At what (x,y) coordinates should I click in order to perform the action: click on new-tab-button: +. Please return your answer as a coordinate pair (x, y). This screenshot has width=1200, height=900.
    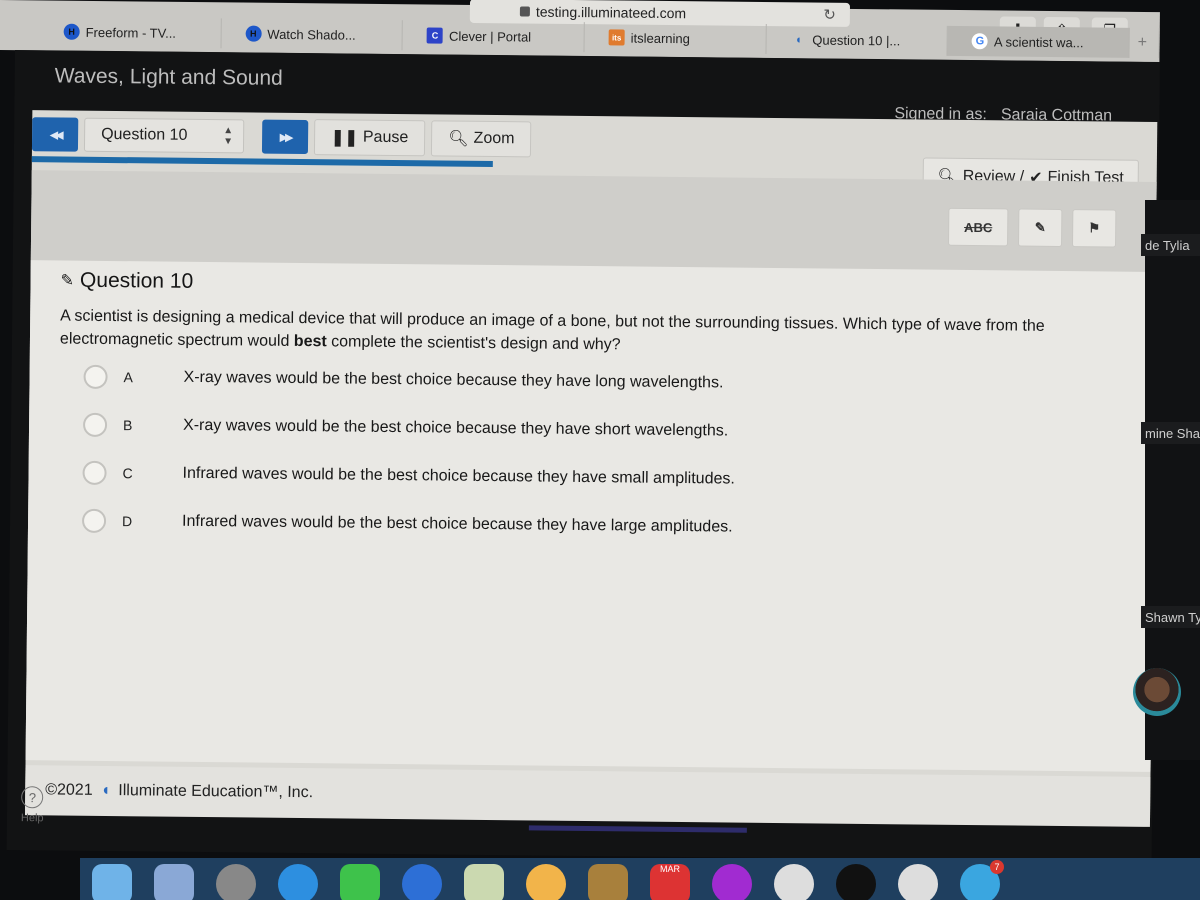
    Looking at the image, I should click on (1144, 43).